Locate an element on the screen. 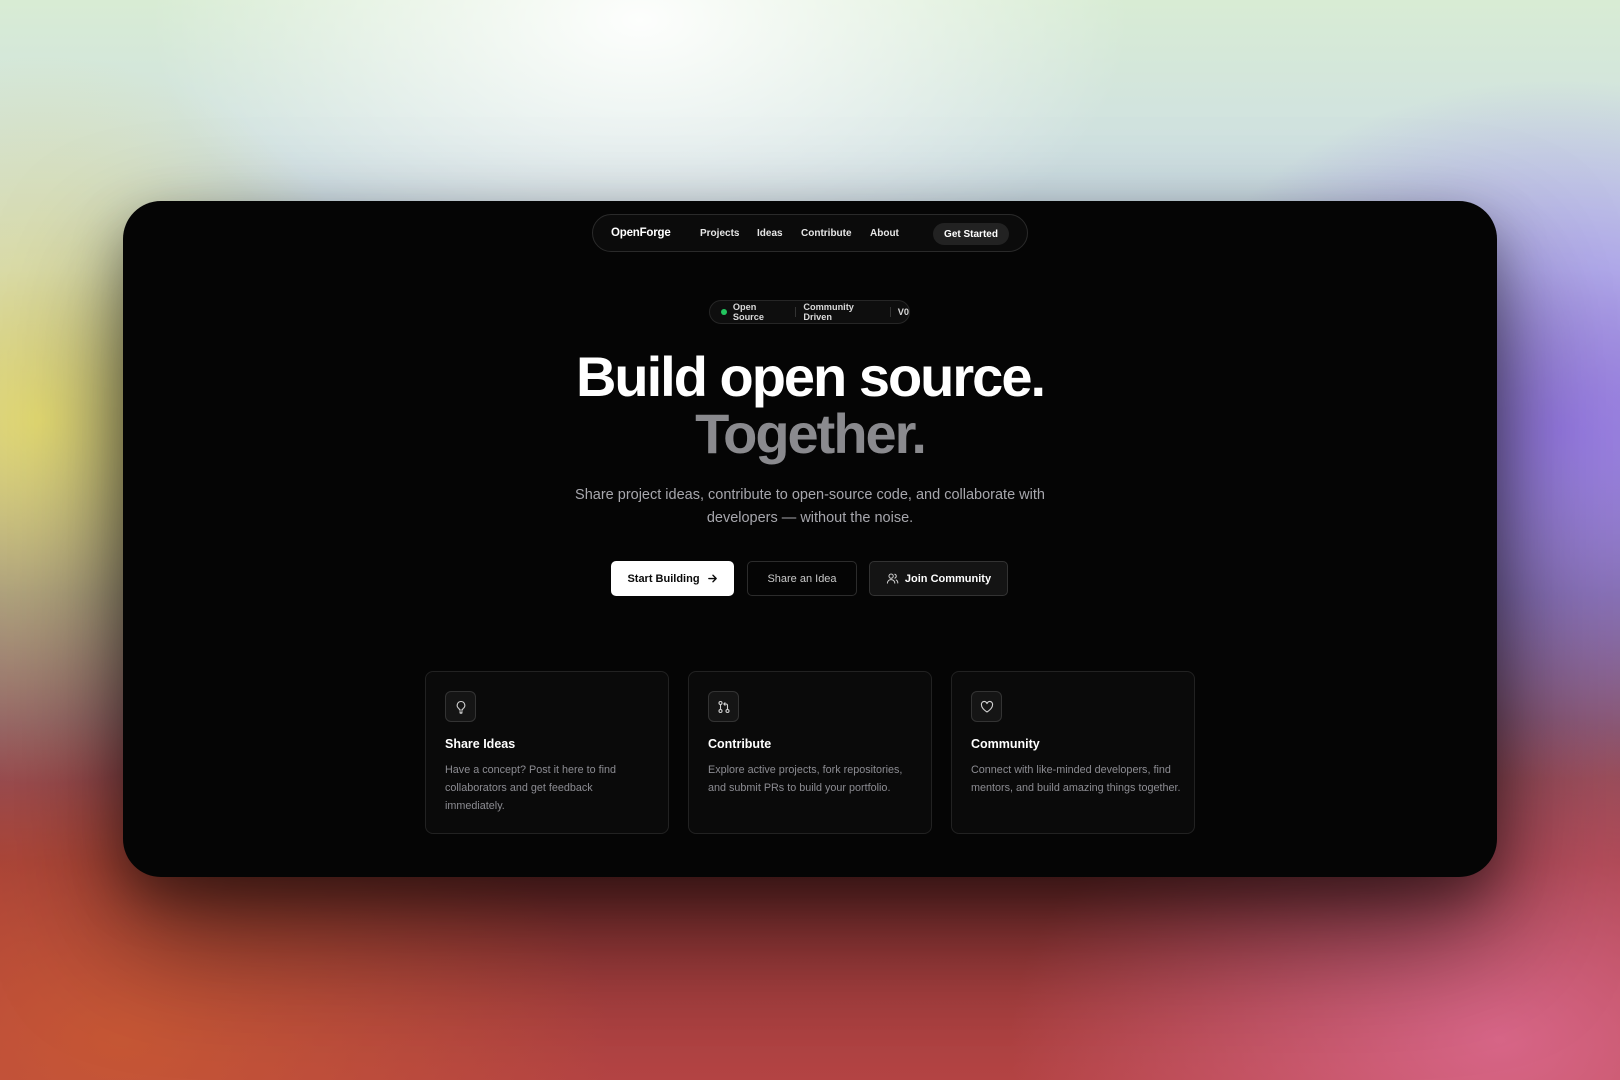  nav-link-about: About is located at coordinates (884, 233).